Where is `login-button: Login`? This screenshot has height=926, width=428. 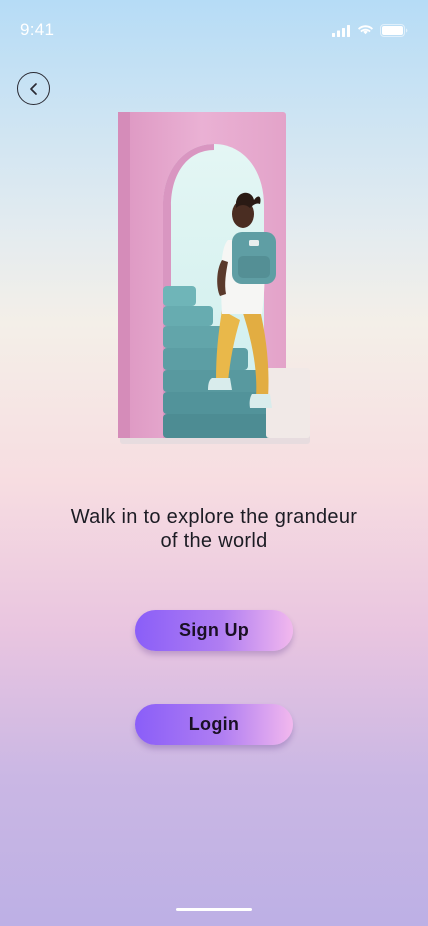
login-button: Login is located at coordinates (214, 724).